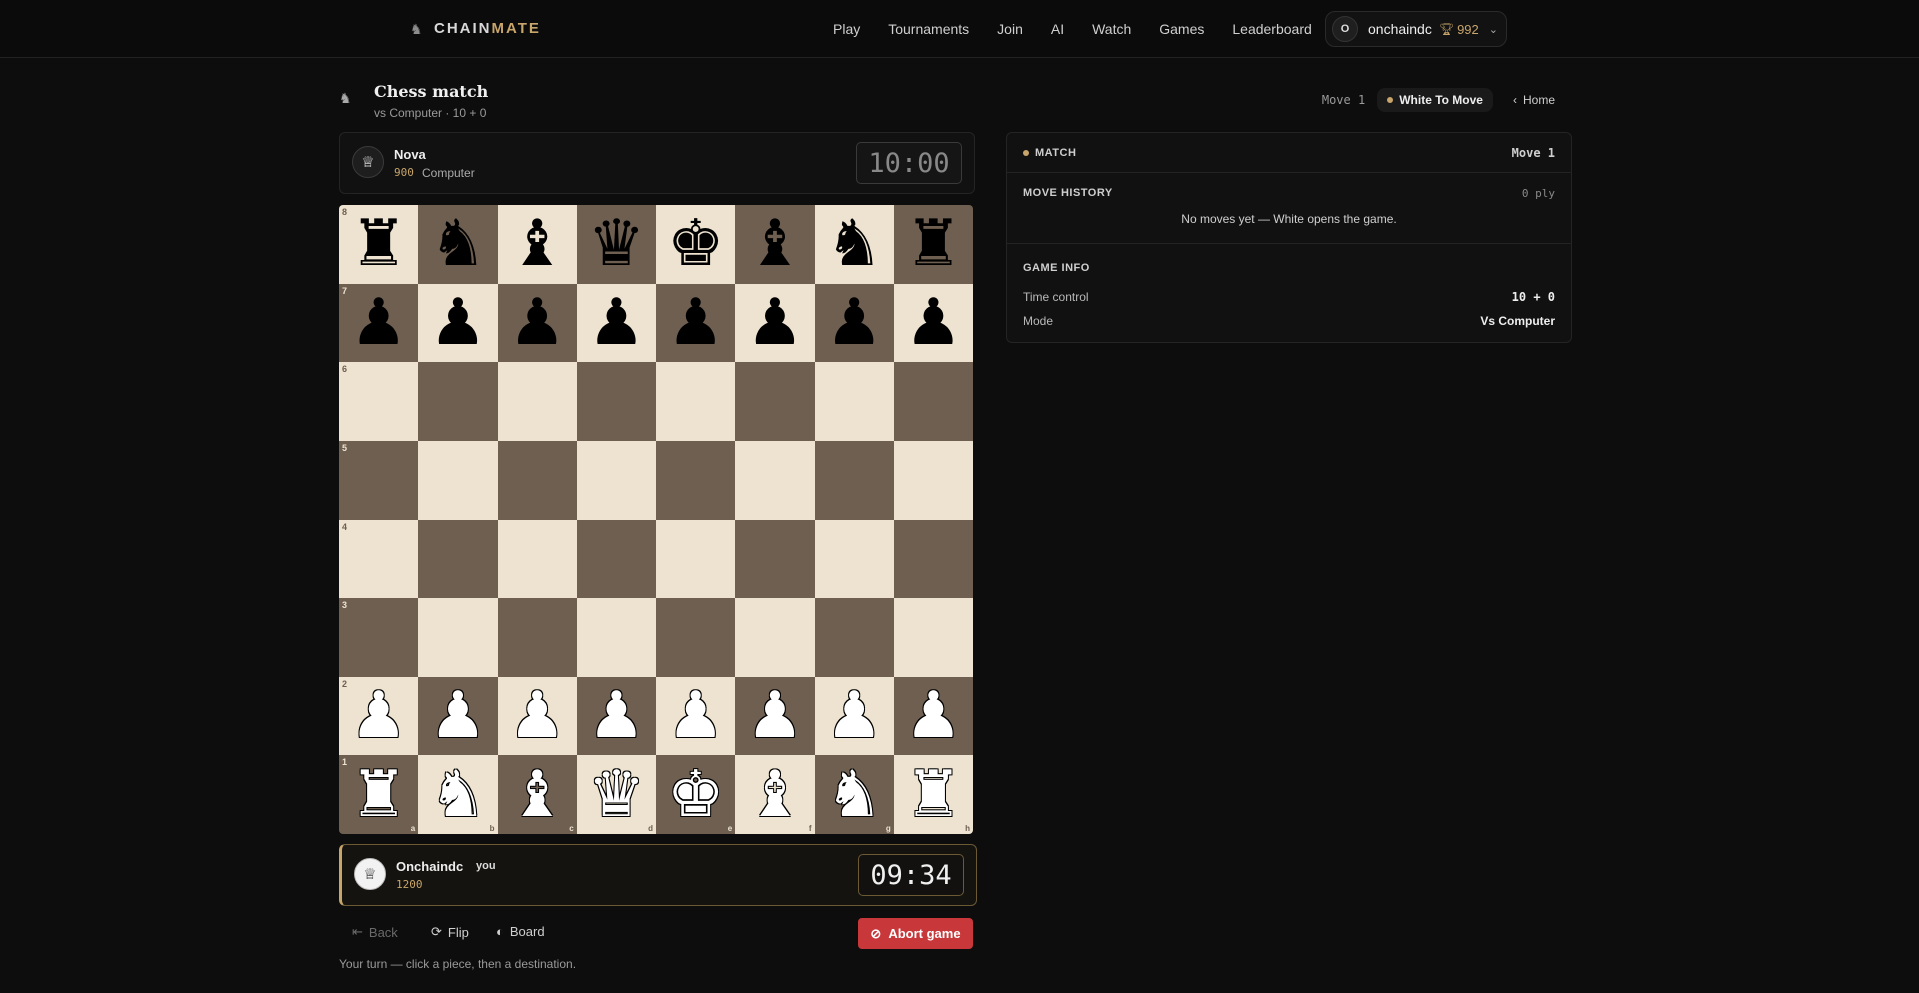 The height and width of the screenshot is (993, 1919). What do you see at coordinates (1271, 29) in the screenshot?
I see `nav-leaderboard: Leaderboard` at bounding box center [1271, 29].